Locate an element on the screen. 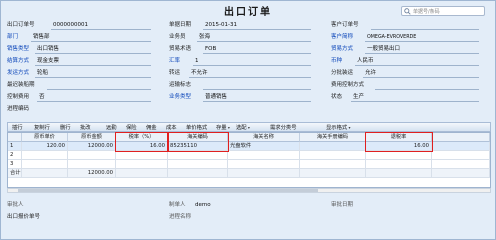  horizontal-scrollbar is located at coordinates (249, 190).